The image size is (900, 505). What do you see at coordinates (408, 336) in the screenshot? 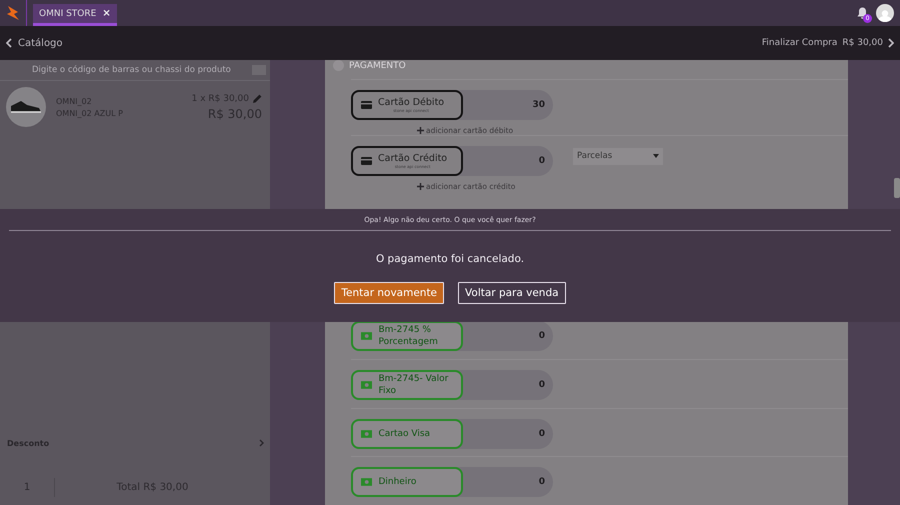
I see `payment-method-name: Bm-2745 % Porcentagem` at bounding box center [408, 336].